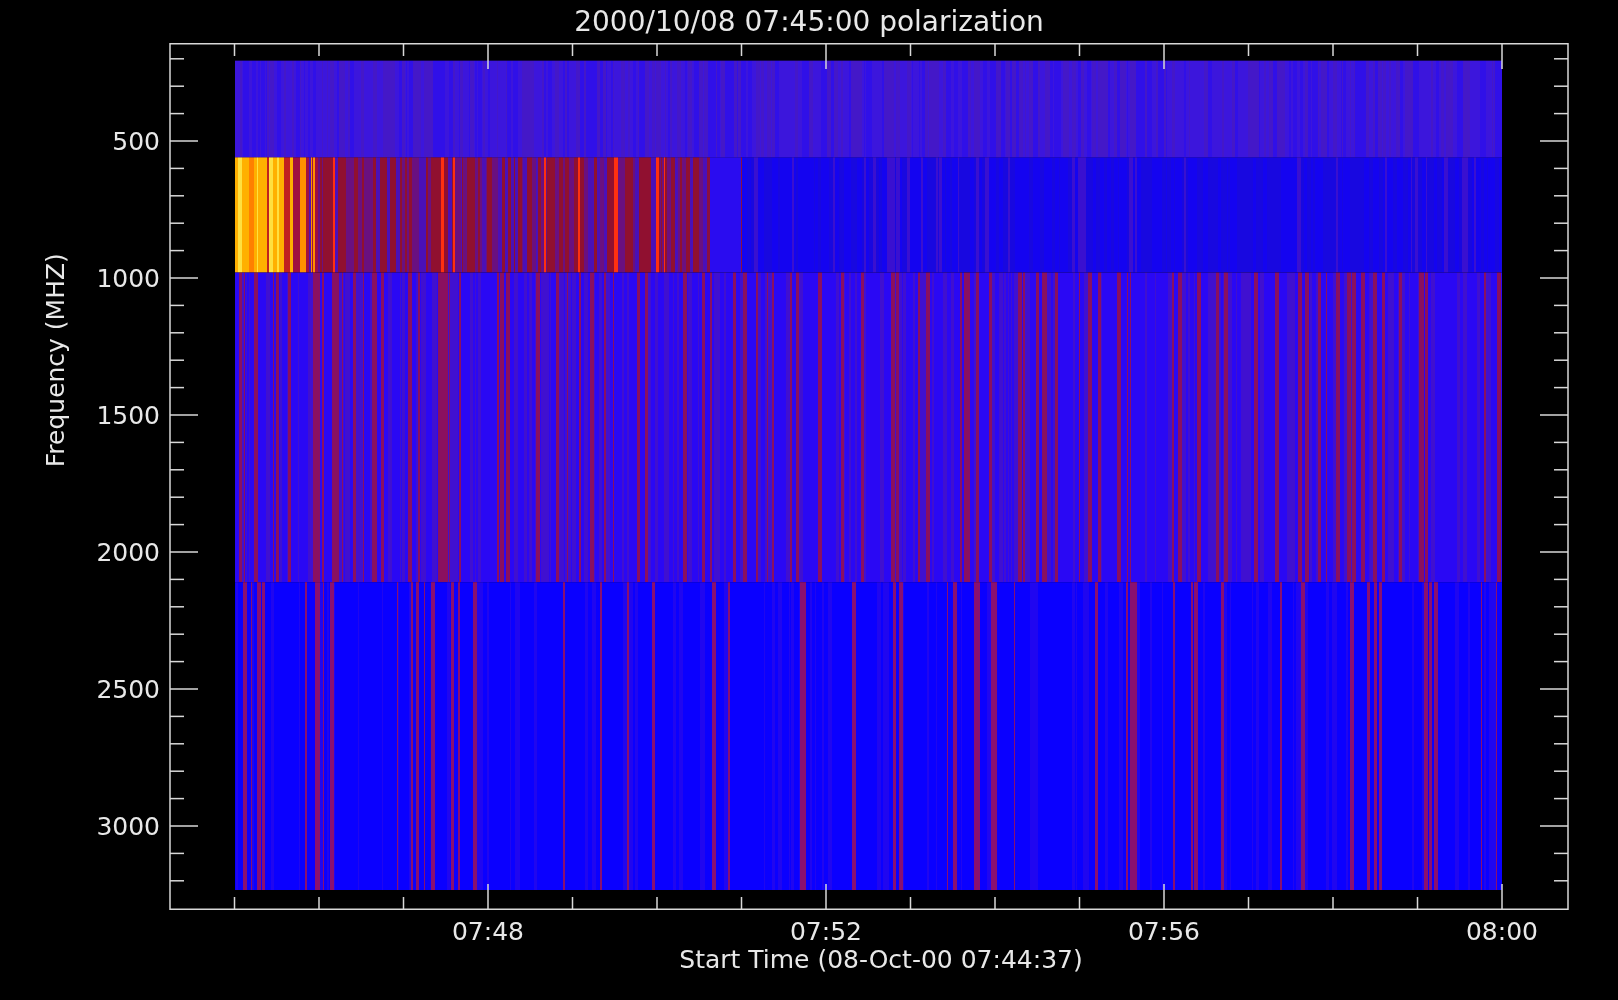 This screenshot has height=1000, width=1618. What do you see at coordinates (881, 959) in the screenshot?
I see `axis-title: Start Time (08-Oct-00 07:44:37)` at bounding box center [881, 959].